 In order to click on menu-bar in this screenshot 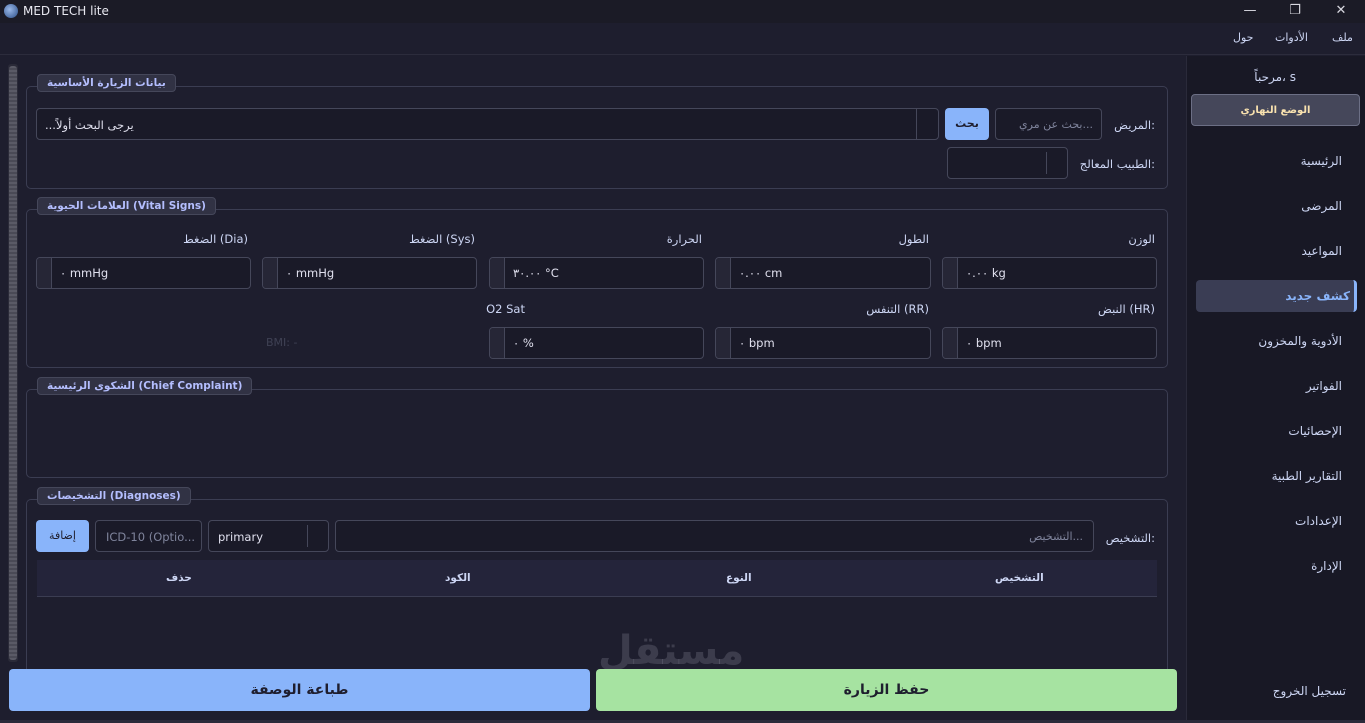, I will do `click(682, 39)`.